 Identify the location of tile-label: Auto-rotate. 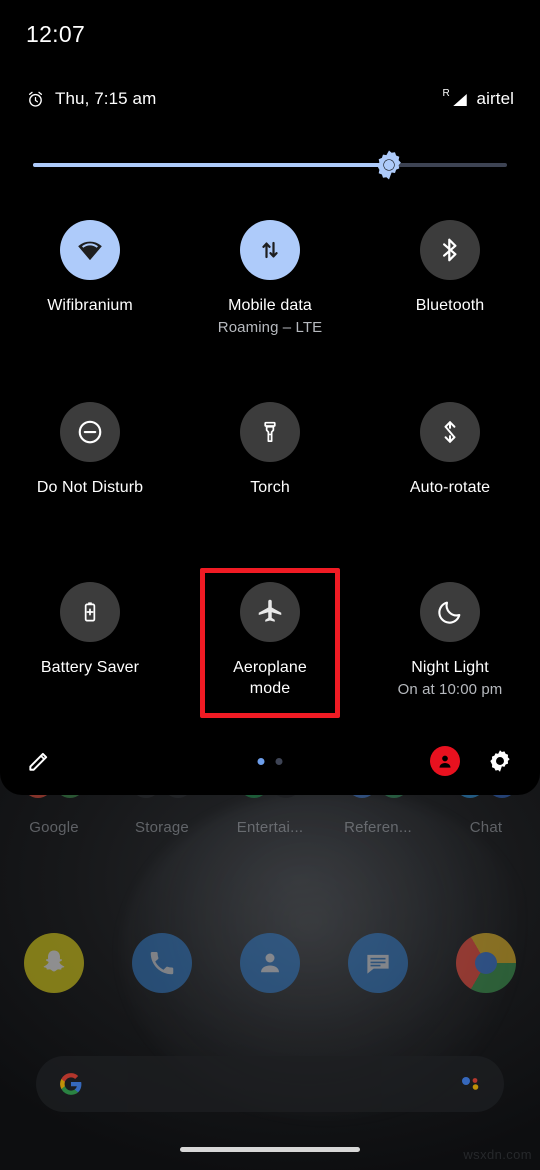
(450, 487).